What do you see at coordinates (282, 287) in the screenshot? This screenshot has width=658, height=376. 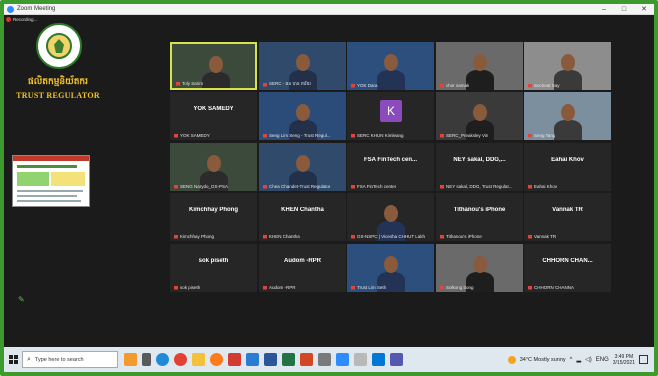 I see `participant-name: Audom -RPR` at bounding box center [282, 287].